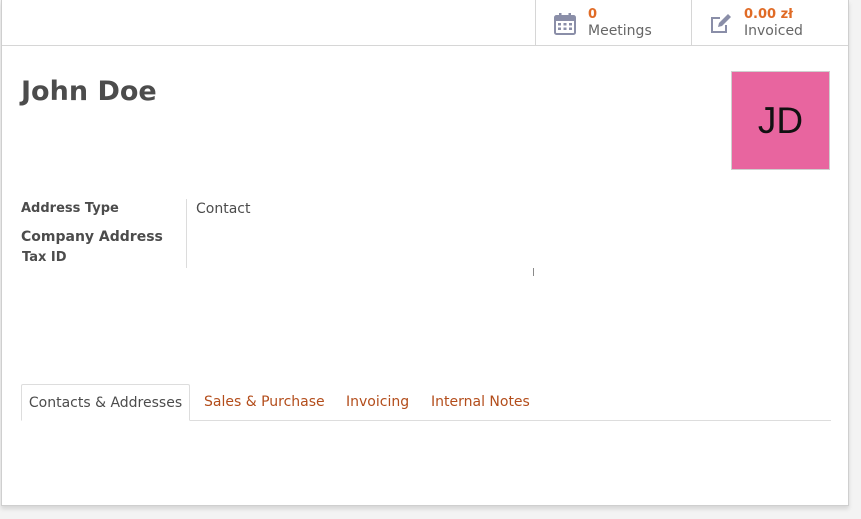 The width and height of the screenshot is (861, 519). I want to click on avatar-initials: JD, so click(780, 120).